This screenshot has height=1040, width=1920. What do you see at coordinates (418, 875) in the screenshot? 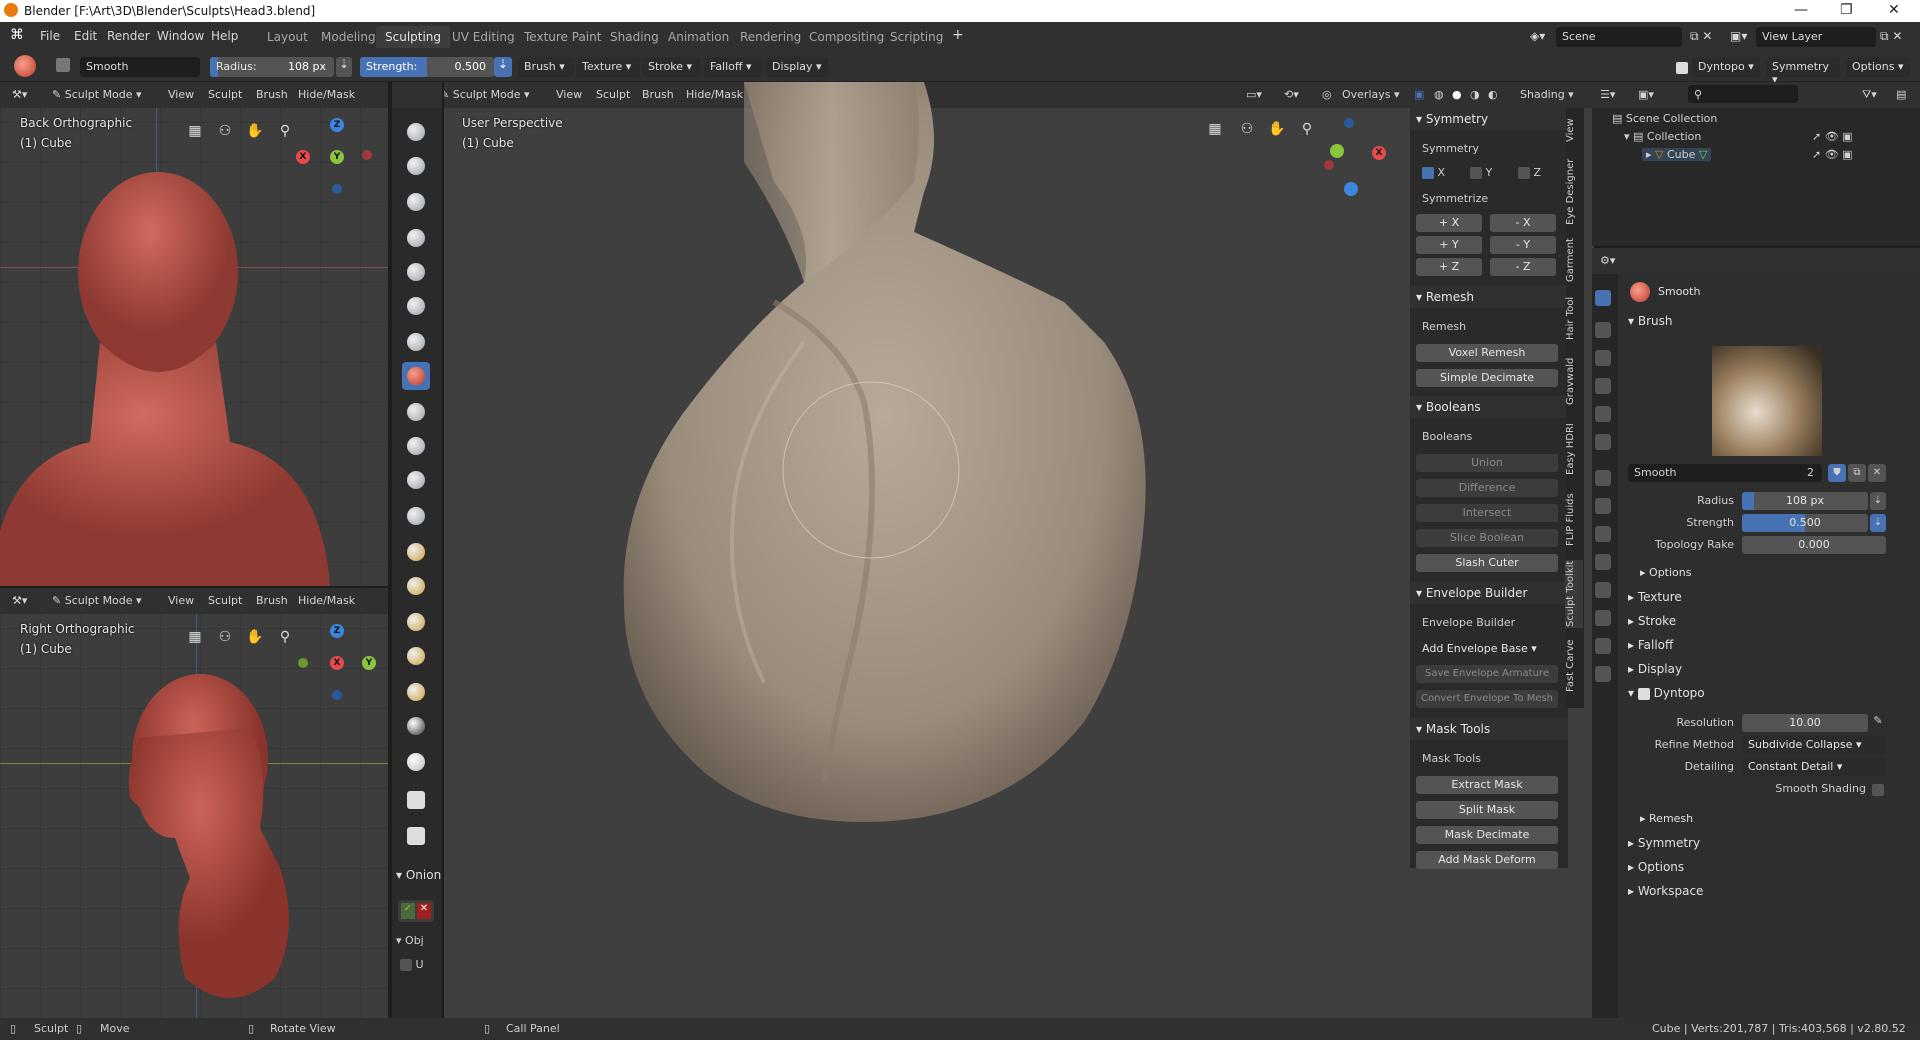
I see `onion-panel-header: ▾ Onion` at bounding box center [418, 875].